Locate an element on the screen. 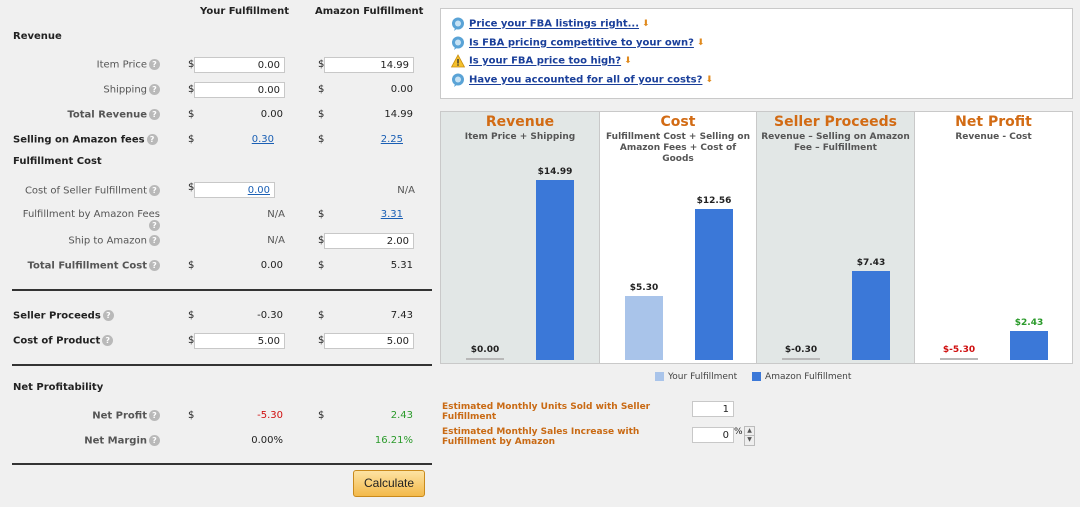  tip-link-row: Price your FBA listings right... ⬇ is located at coordinates (550, 24).